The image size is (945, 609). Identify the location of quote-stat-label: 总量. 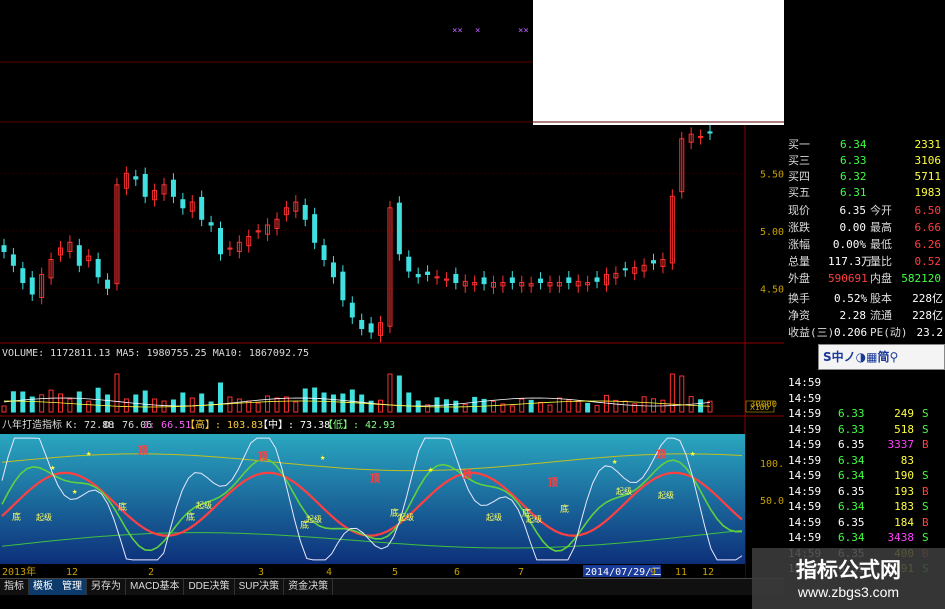
(799, 261).